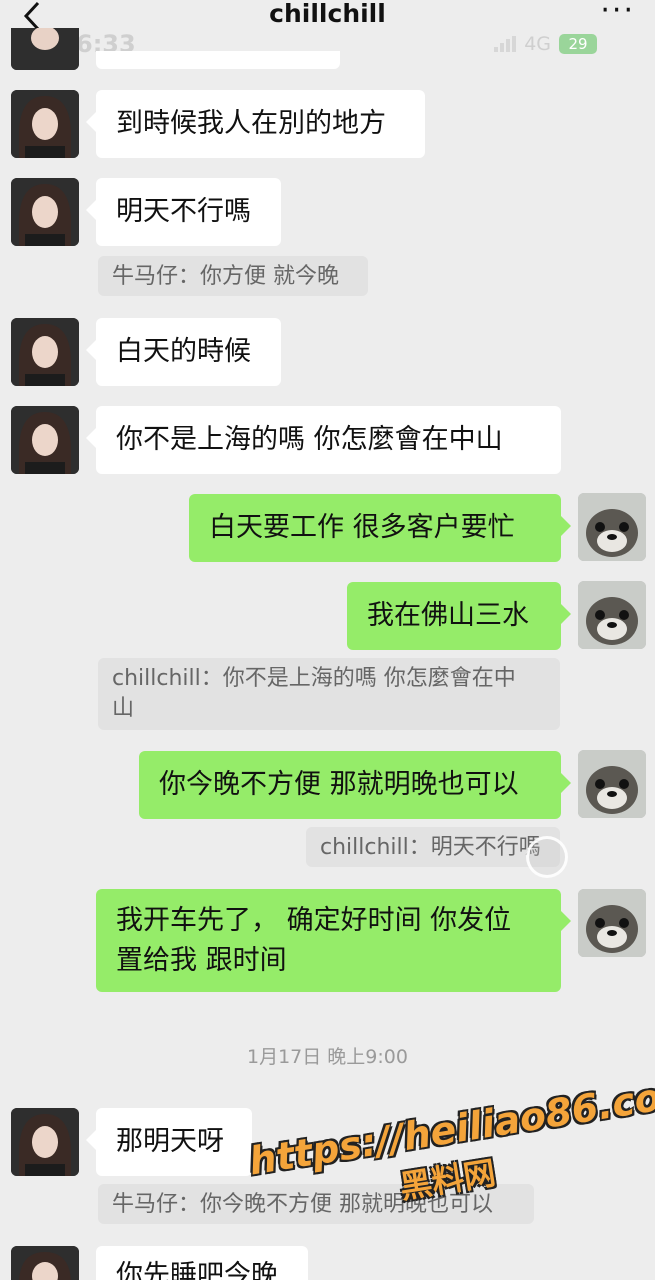 This screenshot has width=655, height=1280. I want to click on quoted-reply: chillchill：你不是上海的嗎 你怎麼會在中 山, so click(329, 694).